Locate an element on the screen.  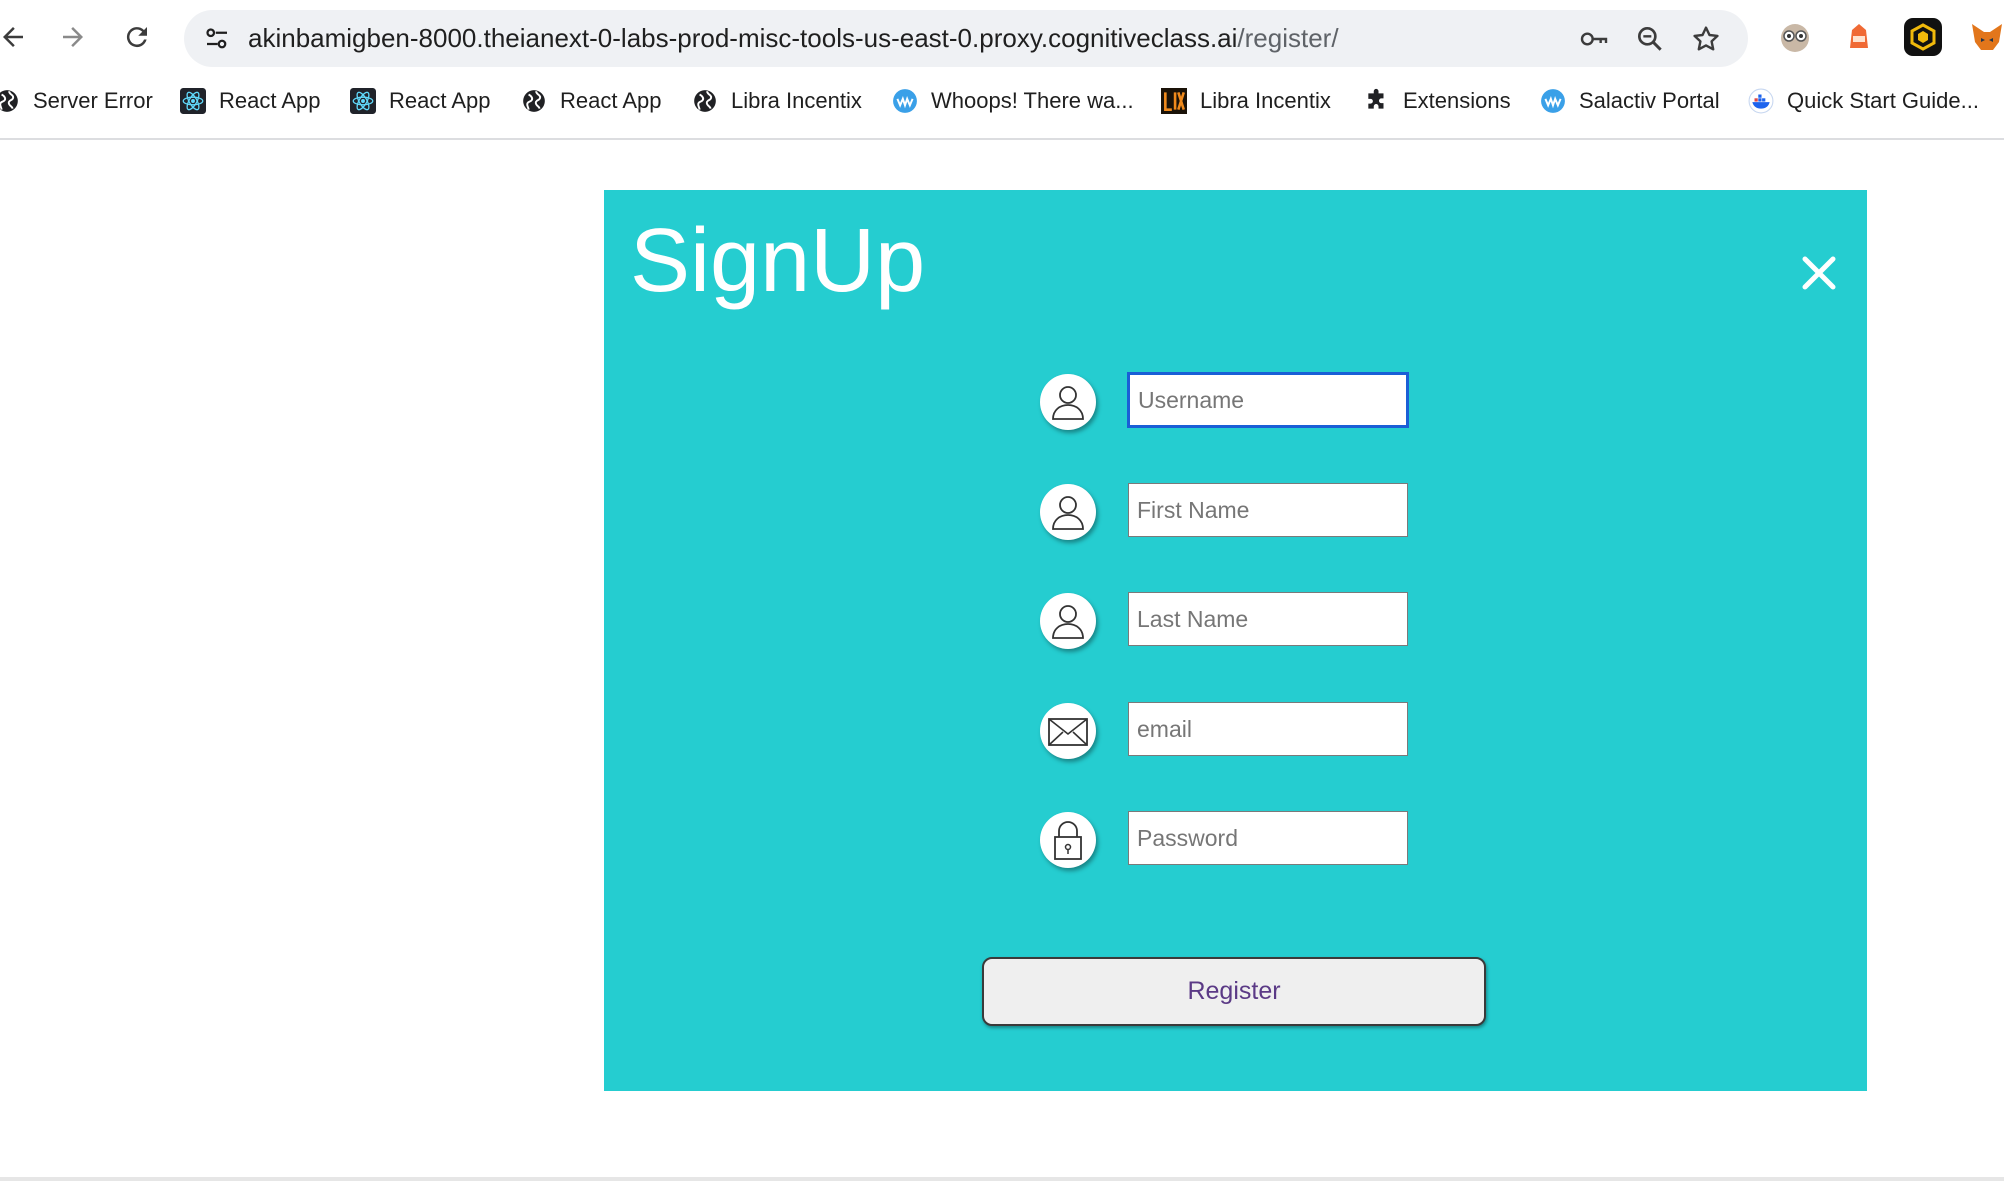
bookmark-label: Extensions is located at coordinates (1457, 100).